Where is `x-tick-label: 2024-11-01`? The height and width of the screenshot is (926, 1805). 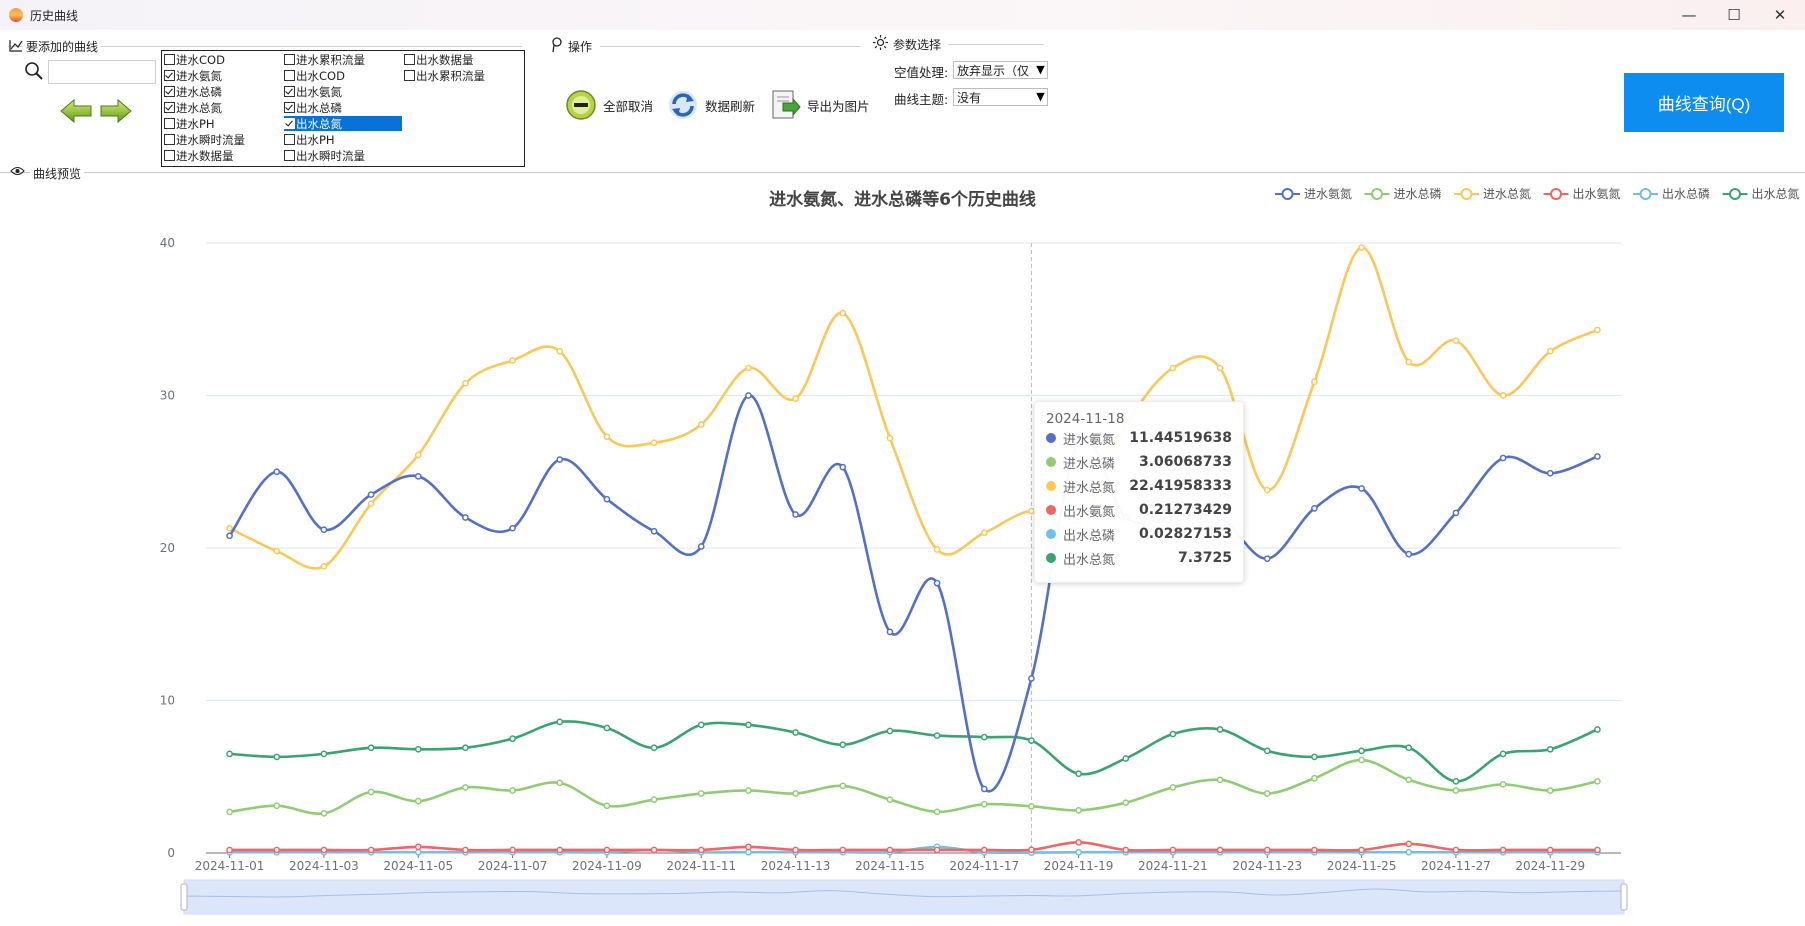 x-tick-label: 2024-11-01 is located at coordinates (230, 866).